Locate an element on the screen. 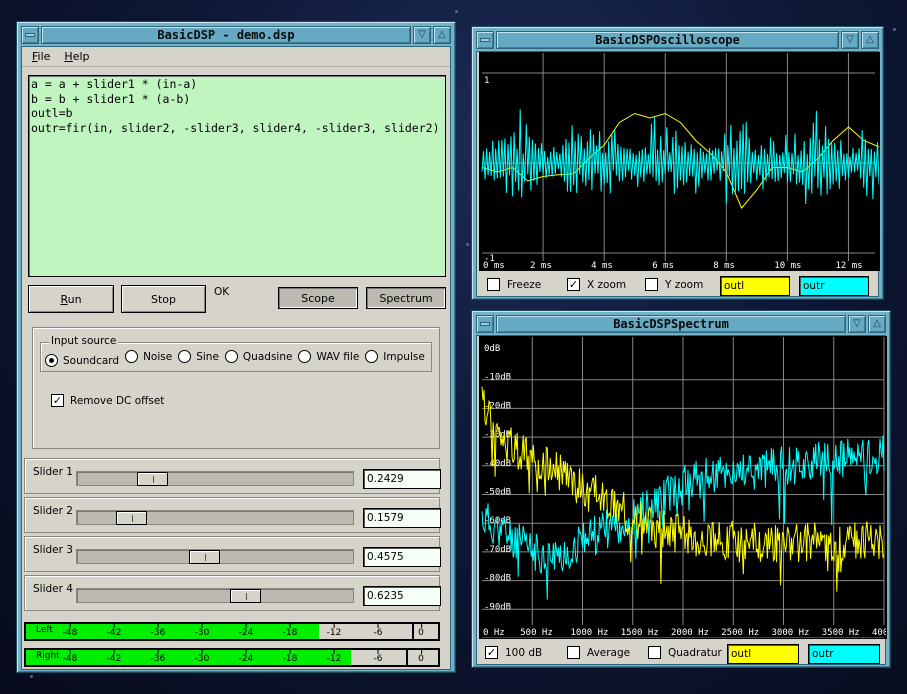 The height and width of the screenshot is (694, 907). yzoom-checkbox: Y zoom is located at coordinates (674, 284).